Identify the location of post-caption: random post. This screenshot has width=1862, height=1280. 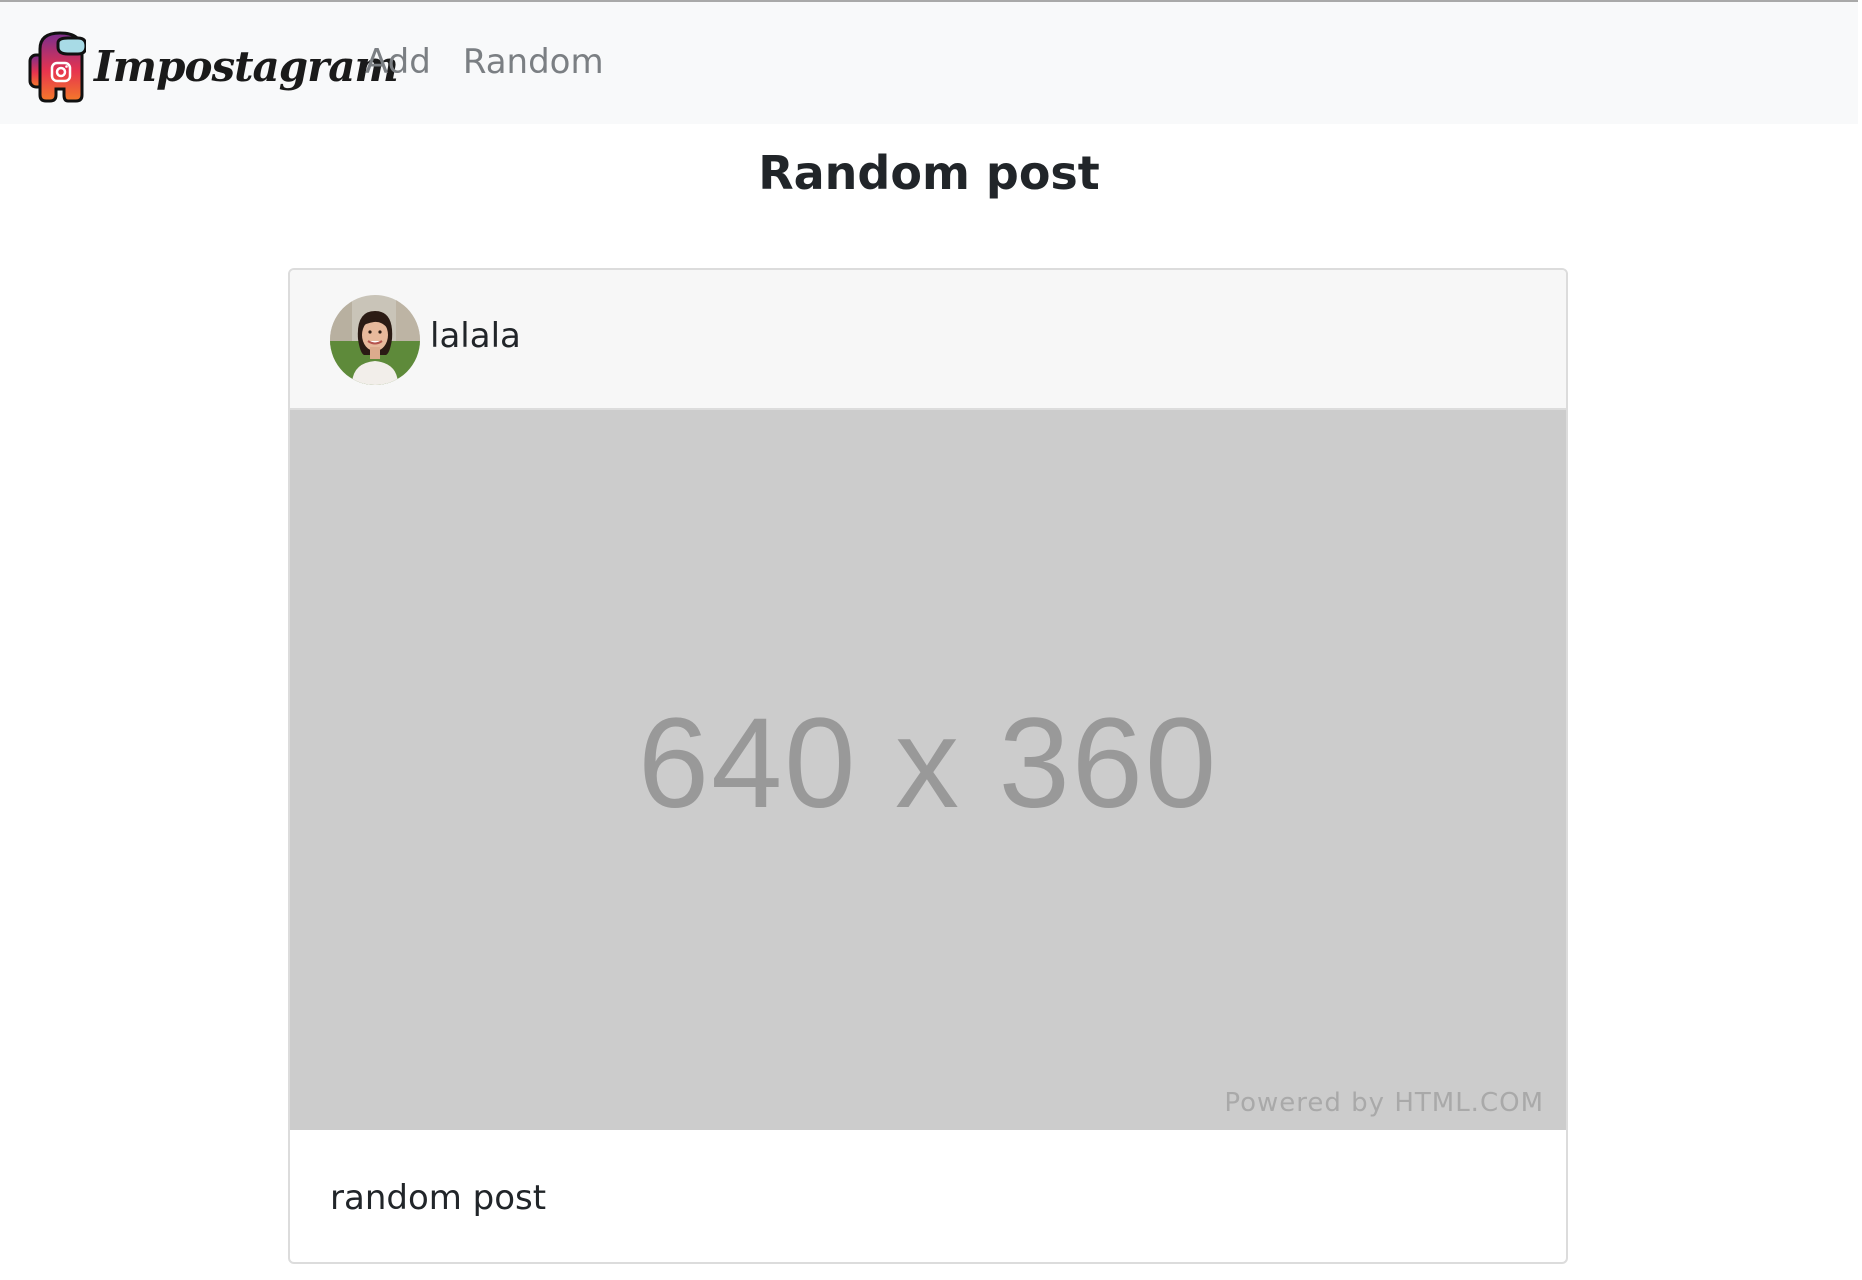
(438, 1198).